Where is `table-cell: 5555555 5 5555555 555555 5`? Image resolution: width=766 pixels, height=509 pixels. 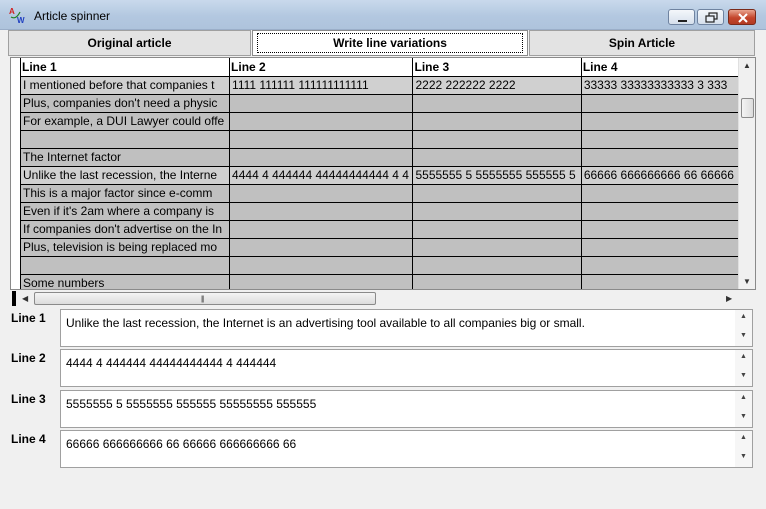 table-cell: 5555555 5 5555555 555555 5 is located at coordinates (497, 175).